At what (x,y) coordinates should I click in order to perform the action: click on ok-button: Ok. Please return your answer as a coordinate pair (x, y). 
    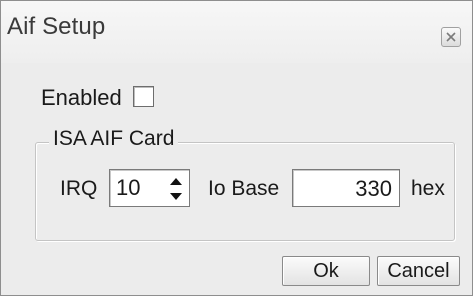
    Looking at the image, I should click on (326, 271).